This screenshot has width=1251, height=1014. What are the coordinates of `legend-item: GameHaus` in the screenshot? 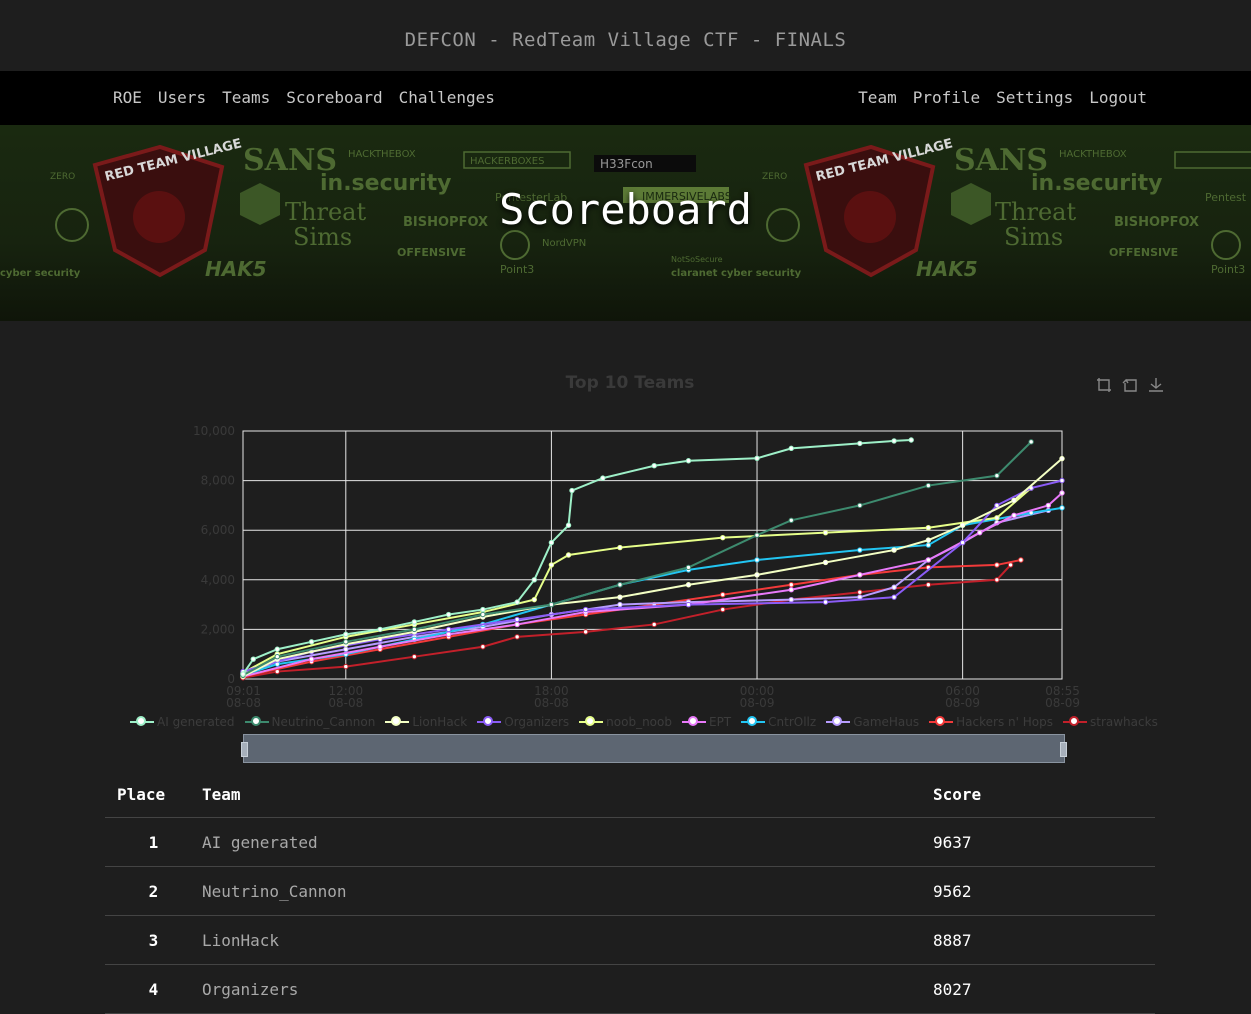 It's located at (872, 722).